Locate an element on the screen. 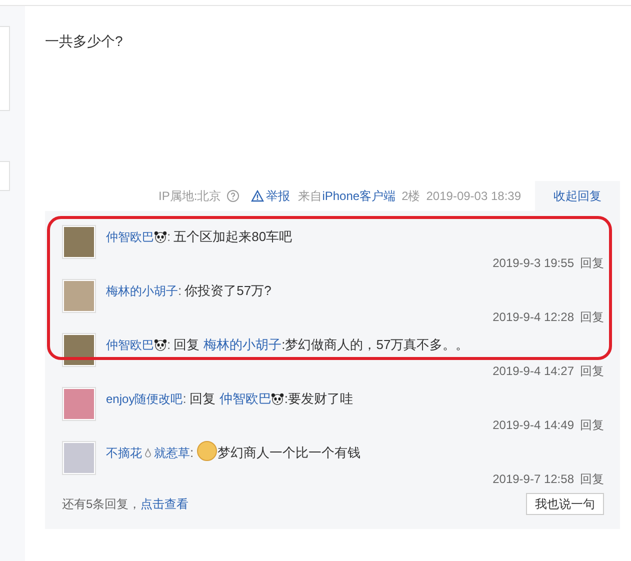 The width and height of the screenshot is (631, 561). more-replies-text: 还有5条回复，点击查看 is located at coordinates (125, 504).